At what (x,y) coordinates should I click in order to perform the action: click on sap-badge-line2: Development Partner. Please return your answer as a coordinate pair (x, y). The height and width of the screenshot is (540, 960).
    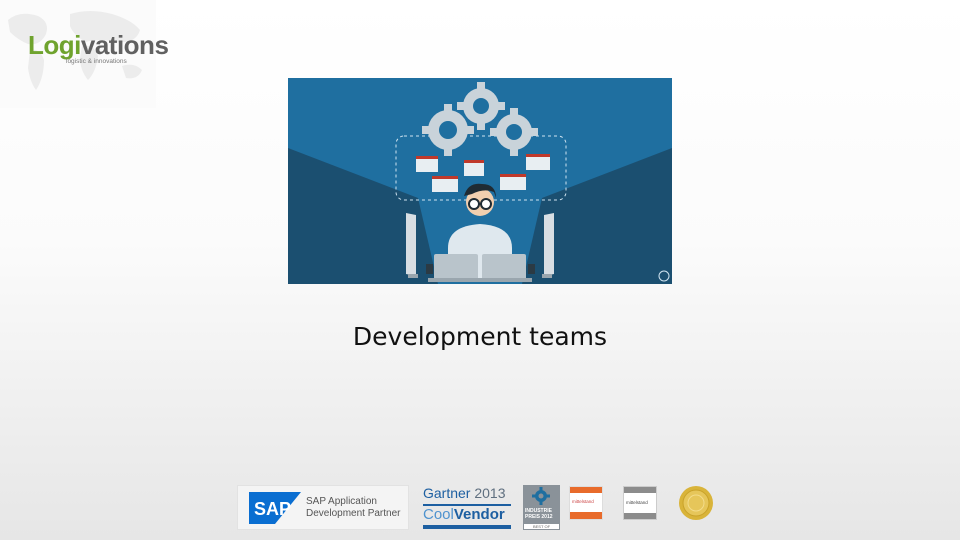
    Looking at the image, I should click on (353, 513).